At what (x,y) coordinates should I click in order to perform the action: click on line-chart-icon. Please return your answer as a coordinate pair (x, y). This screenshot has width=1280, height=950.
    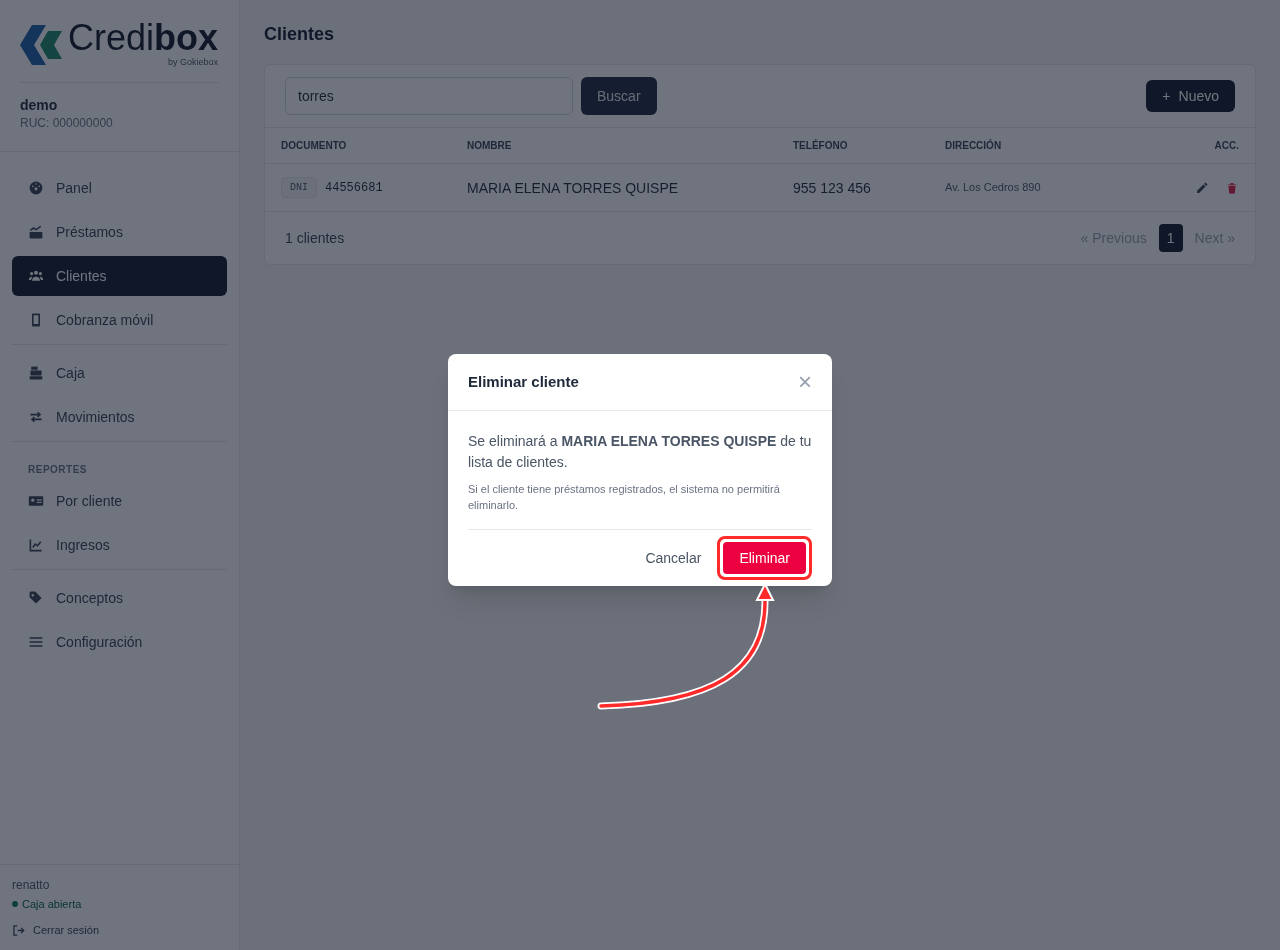
    Looking at the image, I should click on (36, 544).